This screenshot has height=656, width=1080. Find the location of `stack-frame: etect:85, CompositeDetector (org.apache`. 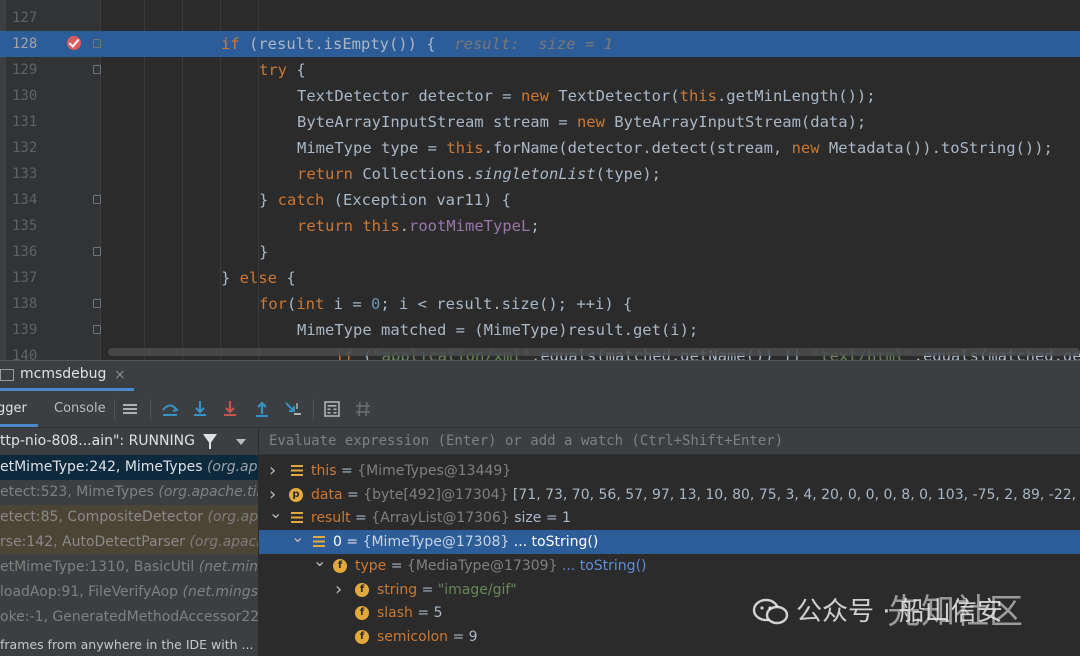

stack-frame: etect:85, CompositeDetector (org.apache is located at coordinates (129, 517).